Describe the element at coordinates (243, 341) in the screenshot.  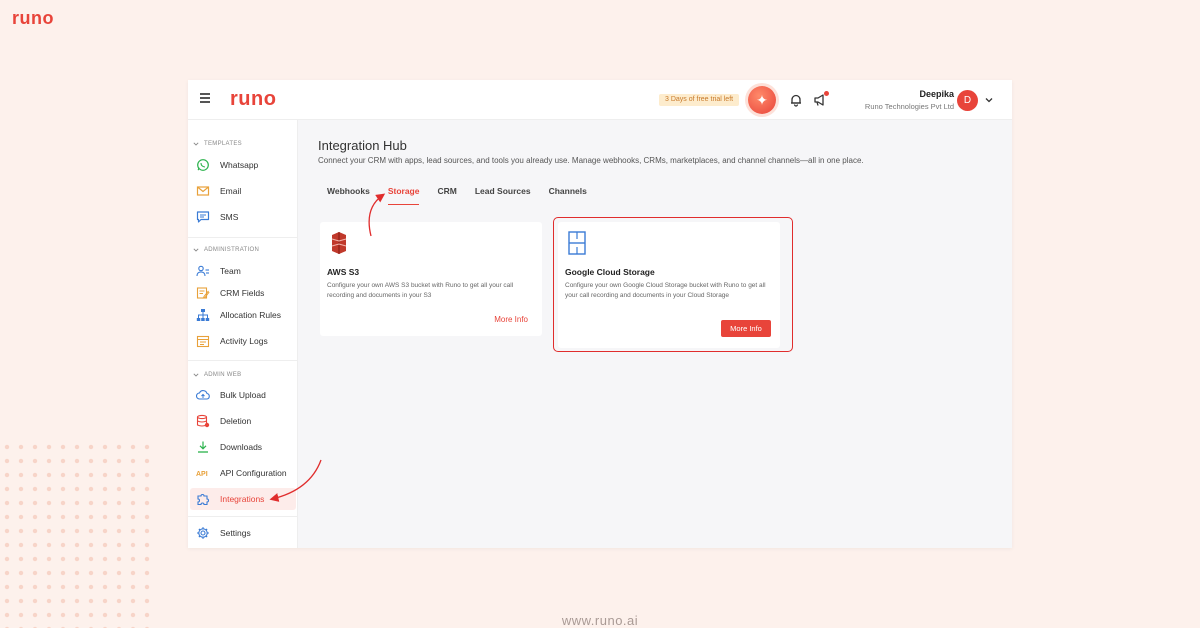
I see `sidebar-item-activity-logs: Activity Logs` at that location.